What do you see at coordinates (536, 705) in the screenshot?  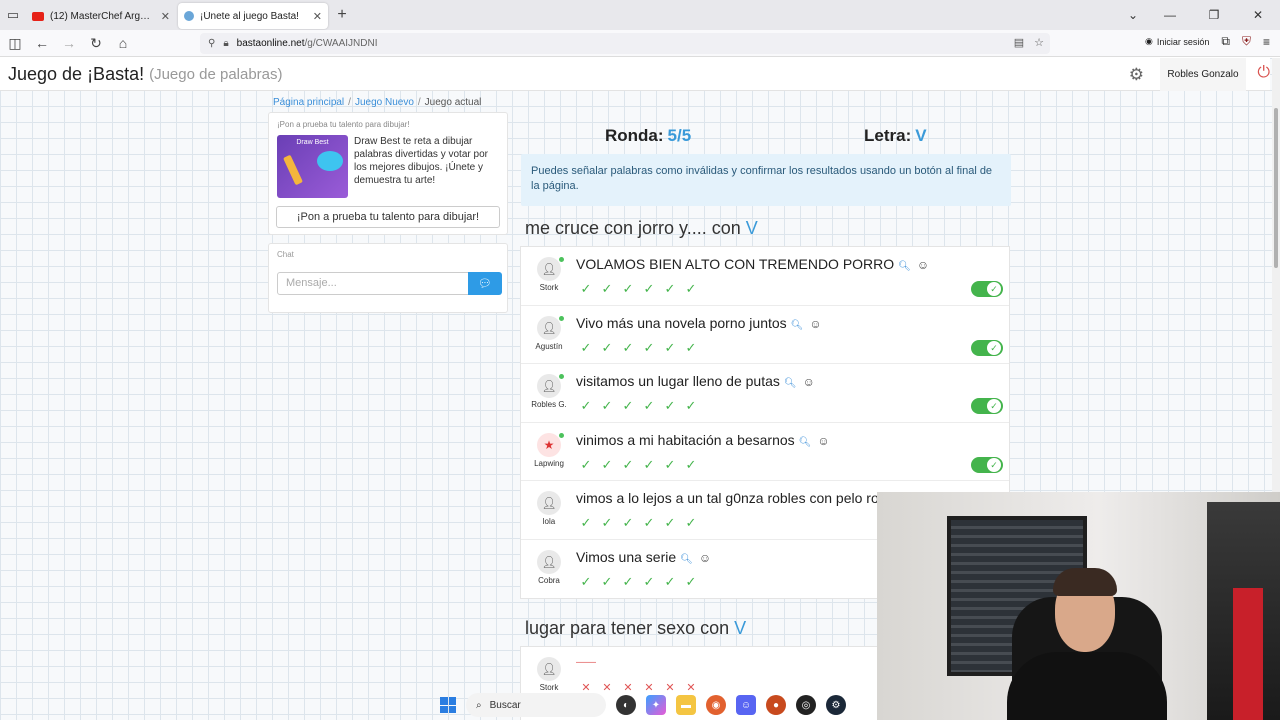 I see `taskbar-search: ⌕ Buscar` at bounding box center [536, 705].